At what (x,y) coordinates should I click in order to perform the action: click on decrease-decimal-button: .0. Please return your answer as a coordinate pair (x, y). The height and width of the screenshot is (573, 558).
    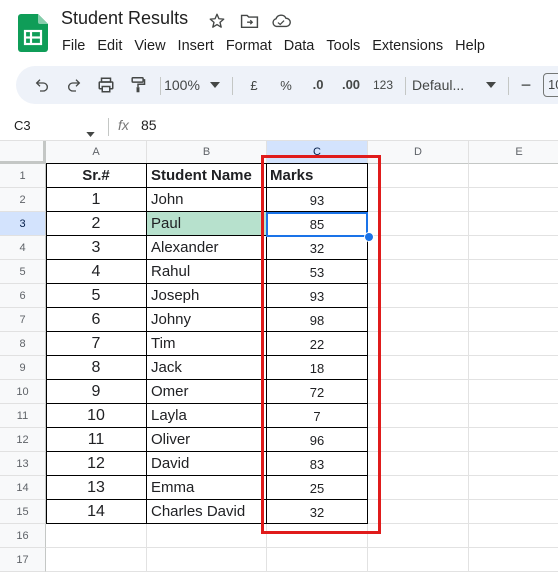
    Looking at the image, I should click on (318, 85).